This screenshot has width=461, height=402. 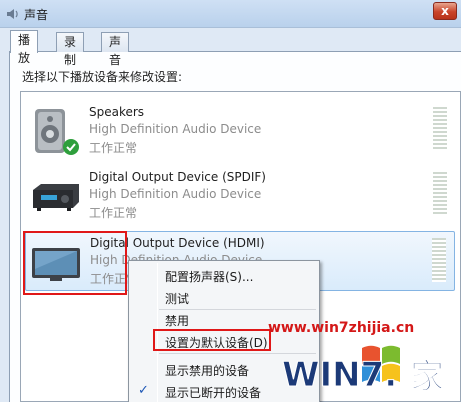 I want to click on device-name: Speakers, so click(x=117, y=112).